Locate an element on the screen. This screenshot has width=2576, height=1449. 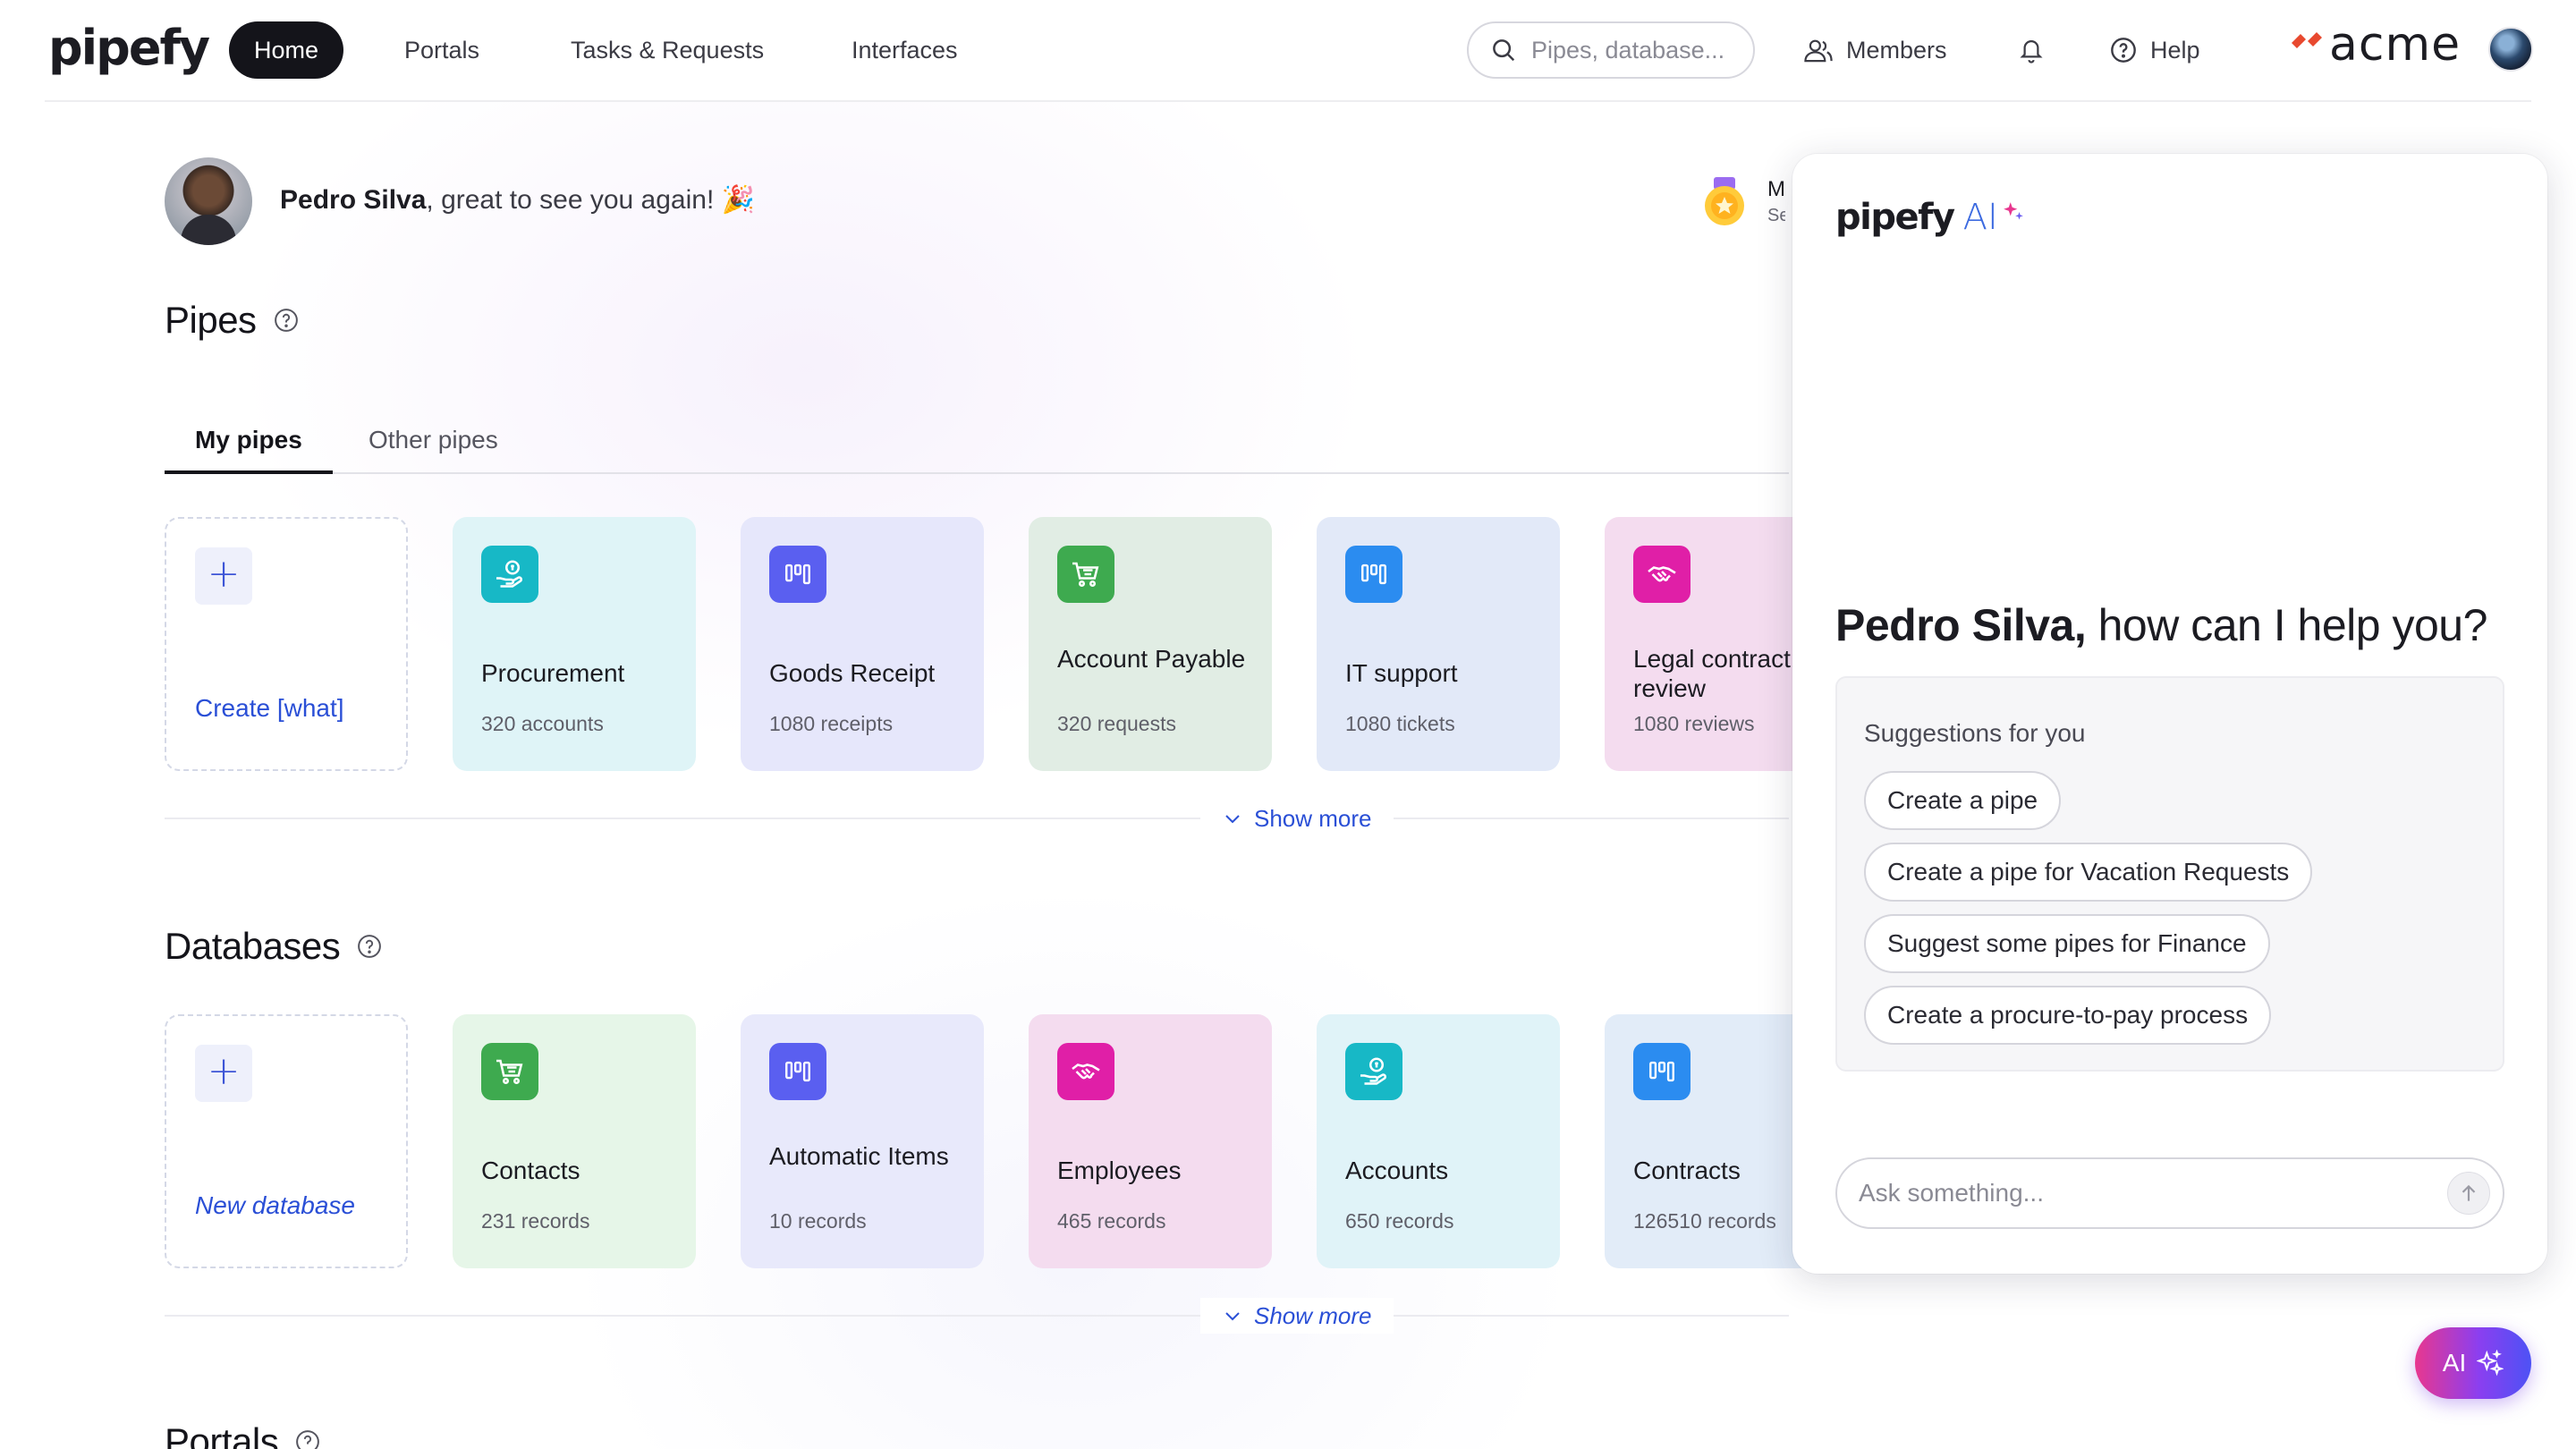
pipe-card-count: 320 requests is located at coordinates (1116, 723).